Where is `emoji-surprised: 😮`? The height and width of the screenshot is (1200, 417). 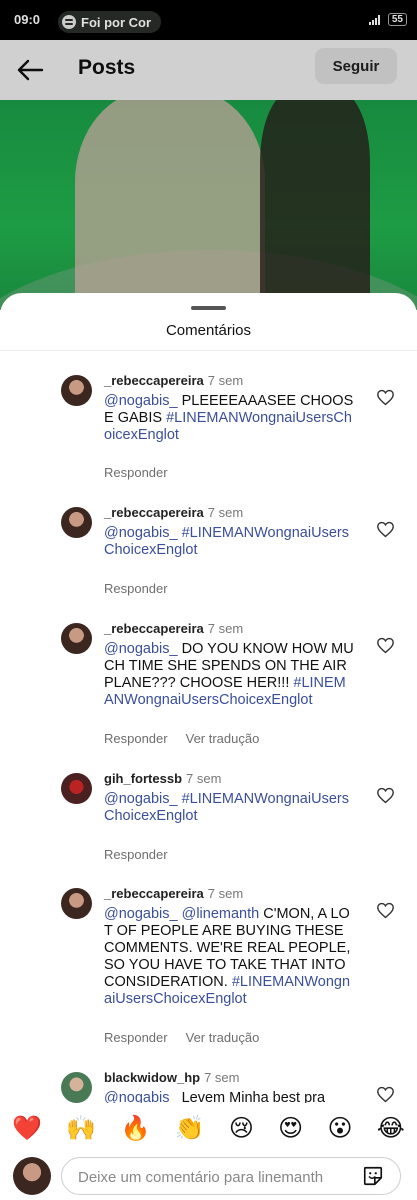 emoji-surprised: 😮 is located at coordinates (339, 1128).